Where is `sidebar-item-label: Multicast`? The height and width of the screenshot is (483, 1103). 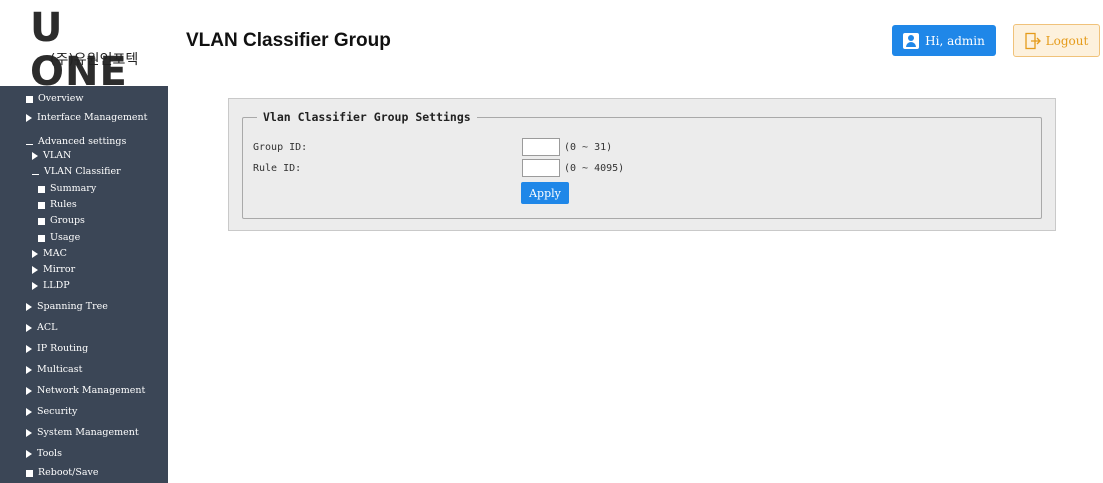
sidebar-item-label: Multicast is located at coordinates (60, 369).